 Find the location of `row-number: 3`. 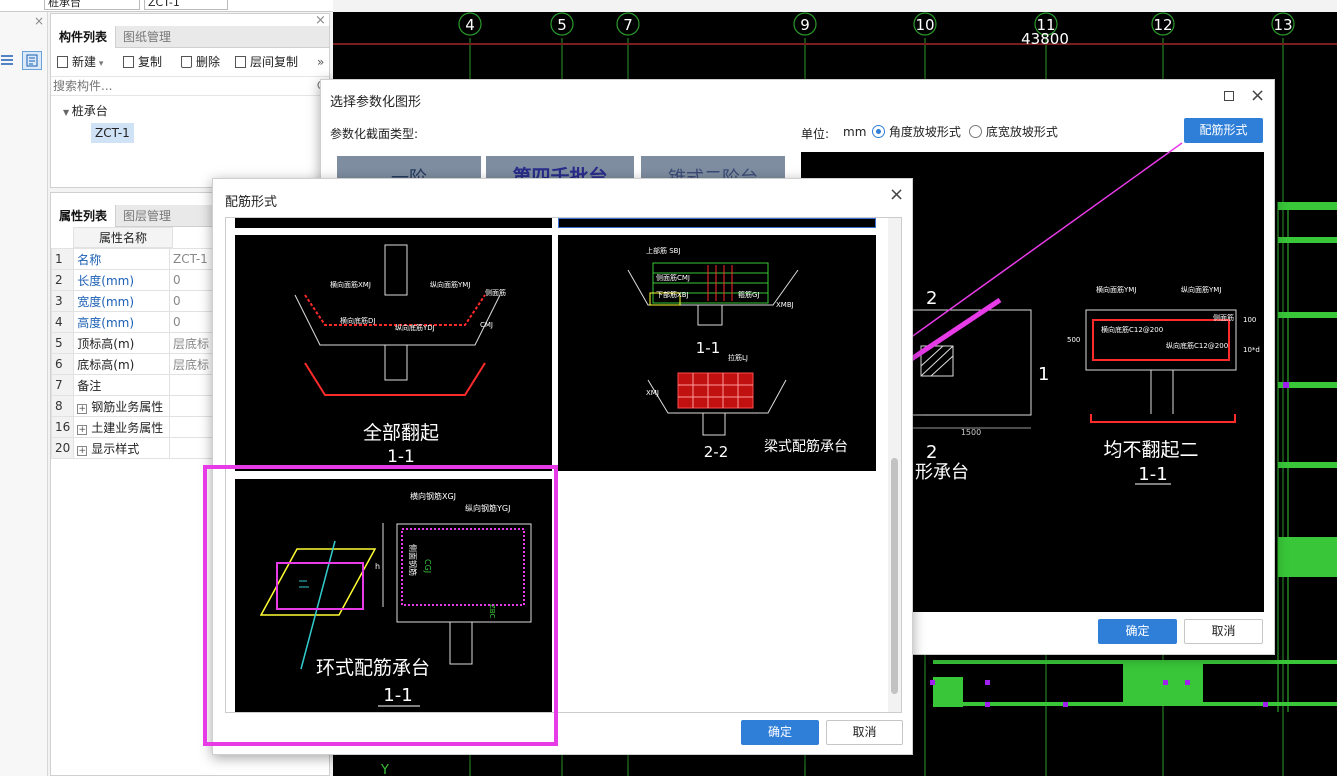

row-number: 3 is located at coordinates (62, 301).